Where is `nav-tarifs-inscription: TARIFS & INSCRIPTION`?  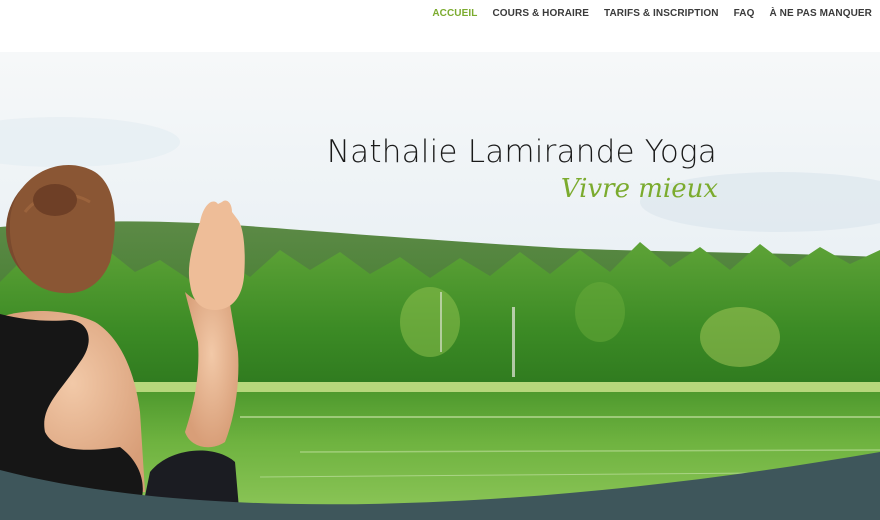 nav-tarifs-inscription: TARIFS & INSCRIPTION is located at coordinates (661, 13).